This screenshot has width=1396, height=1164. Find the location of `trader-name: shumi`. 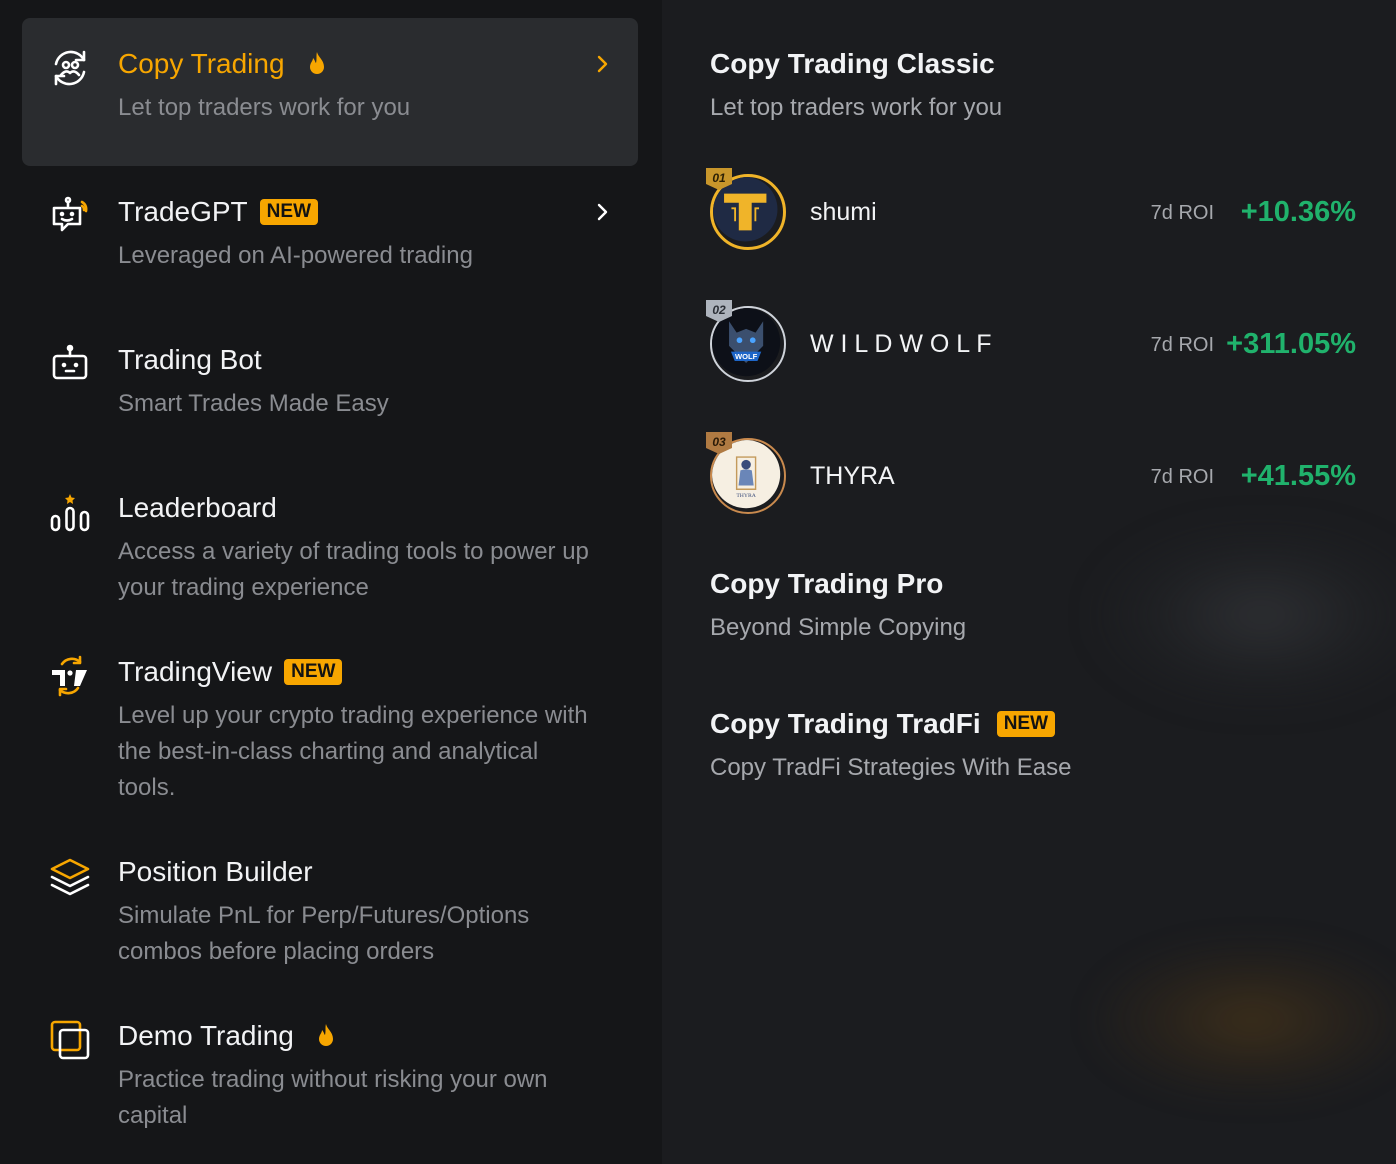

trader-name: shumi is located at coordinates (843, 212).